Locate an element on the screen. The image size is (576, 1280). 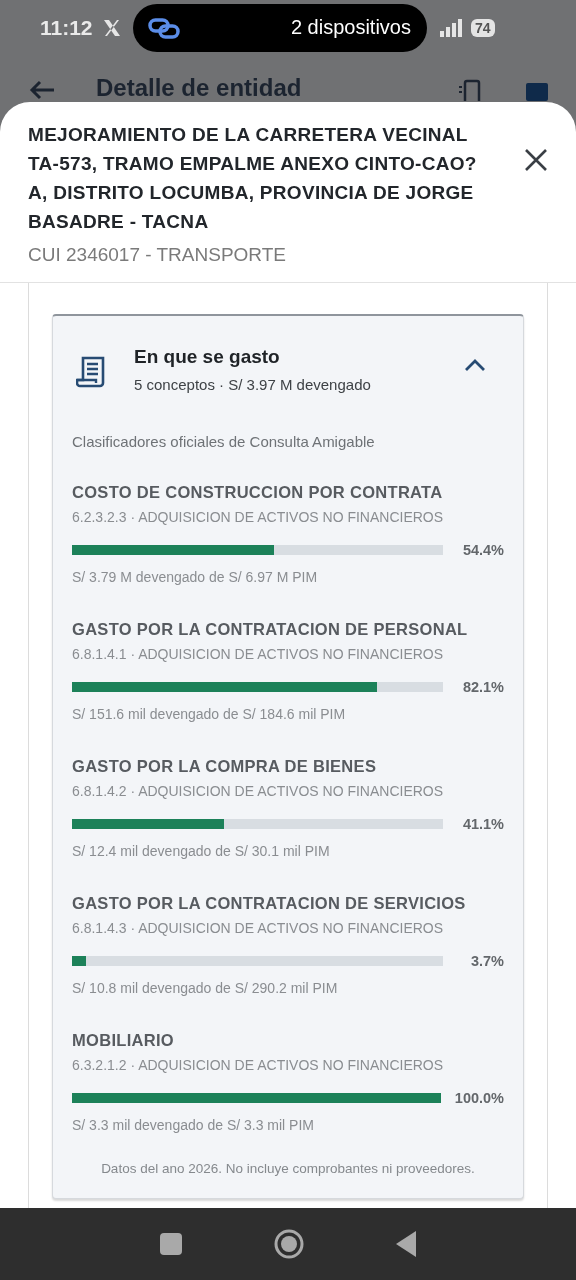
concept-code: 6.3.2.1.2 · ADQUISICION DE ACTIVOS NO FINANCIEROS is located at coordinates (258, 1065).